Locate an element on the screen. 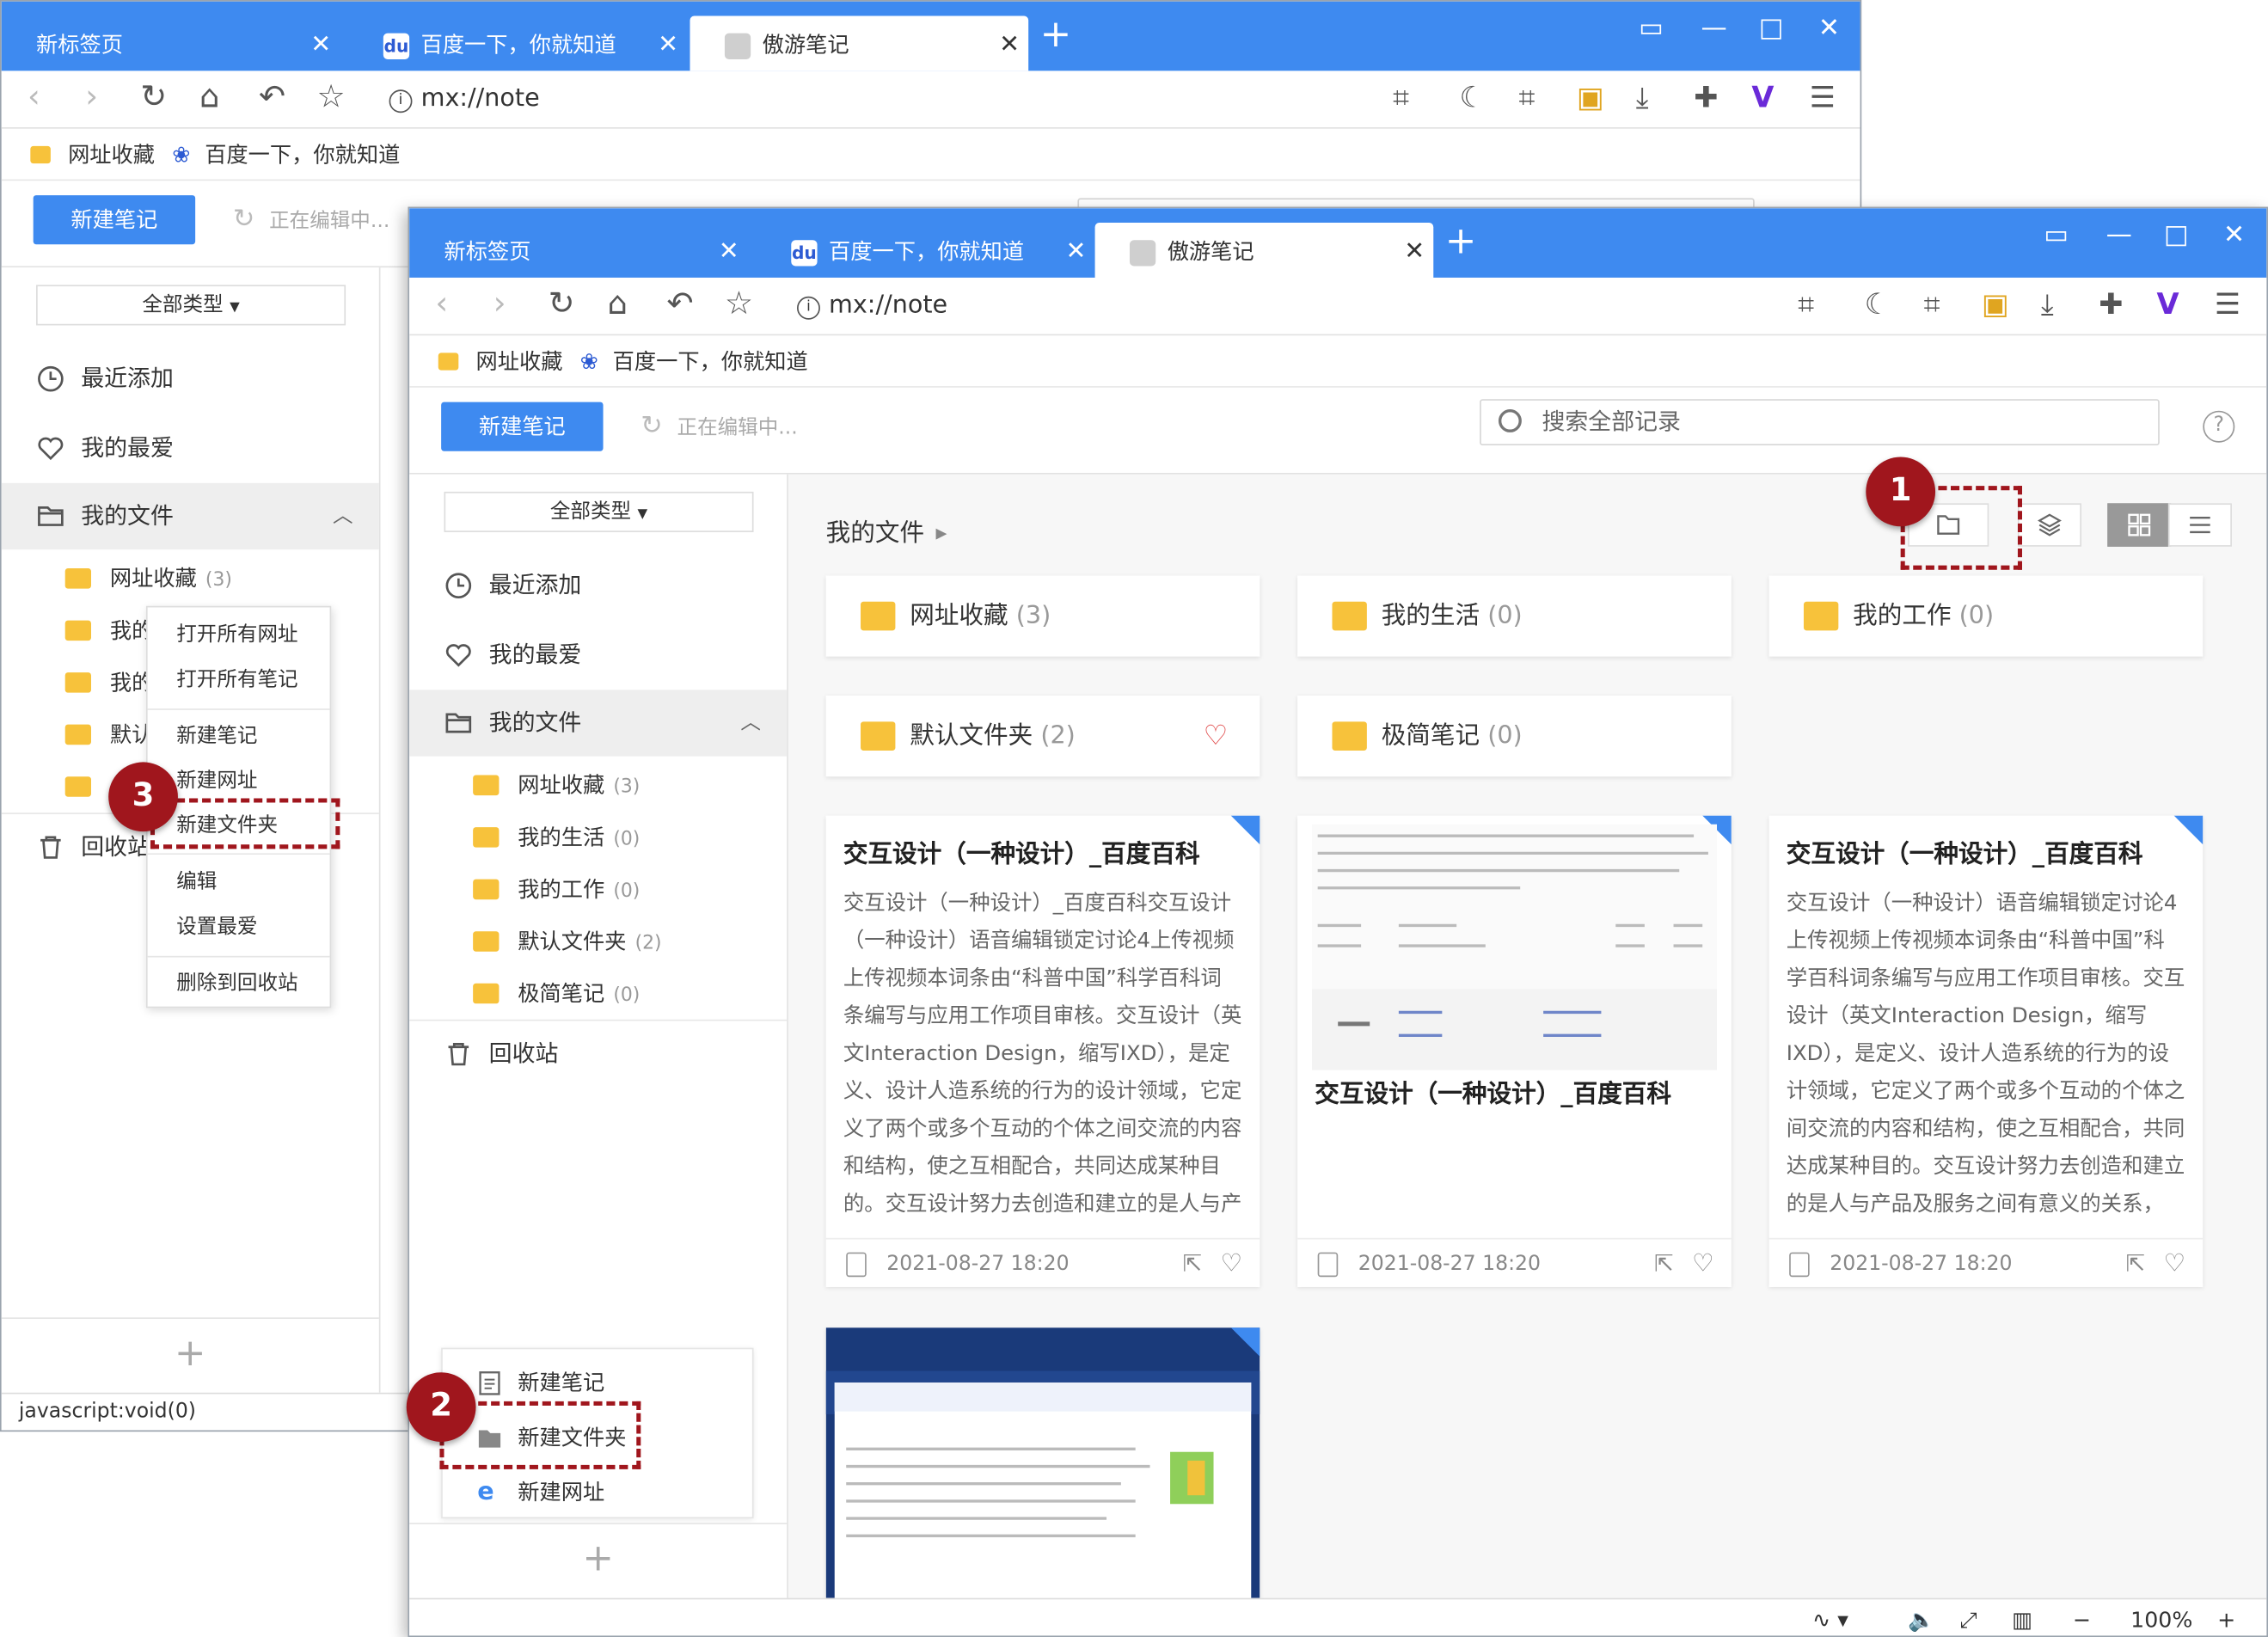 This screenshot has width=2268, height=1637. folder-item: 默认文件夹 (2) is located at coordinates (598, 942).